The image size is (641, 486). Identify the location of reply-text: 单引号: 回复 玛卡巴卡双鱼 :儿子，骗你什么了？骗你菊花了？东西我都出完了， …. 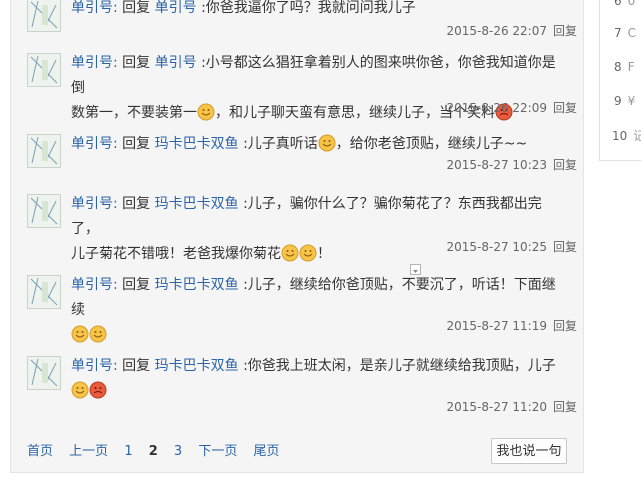
(319, 231).